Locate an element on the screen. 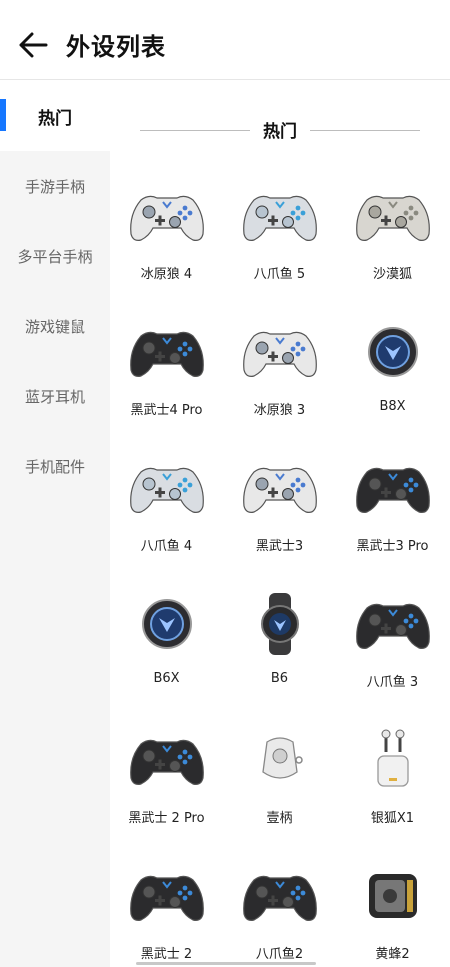 The image size is (450, 967). sidebar-item-phone-accessories: 手机配件 is located at coordinates (55, 466).